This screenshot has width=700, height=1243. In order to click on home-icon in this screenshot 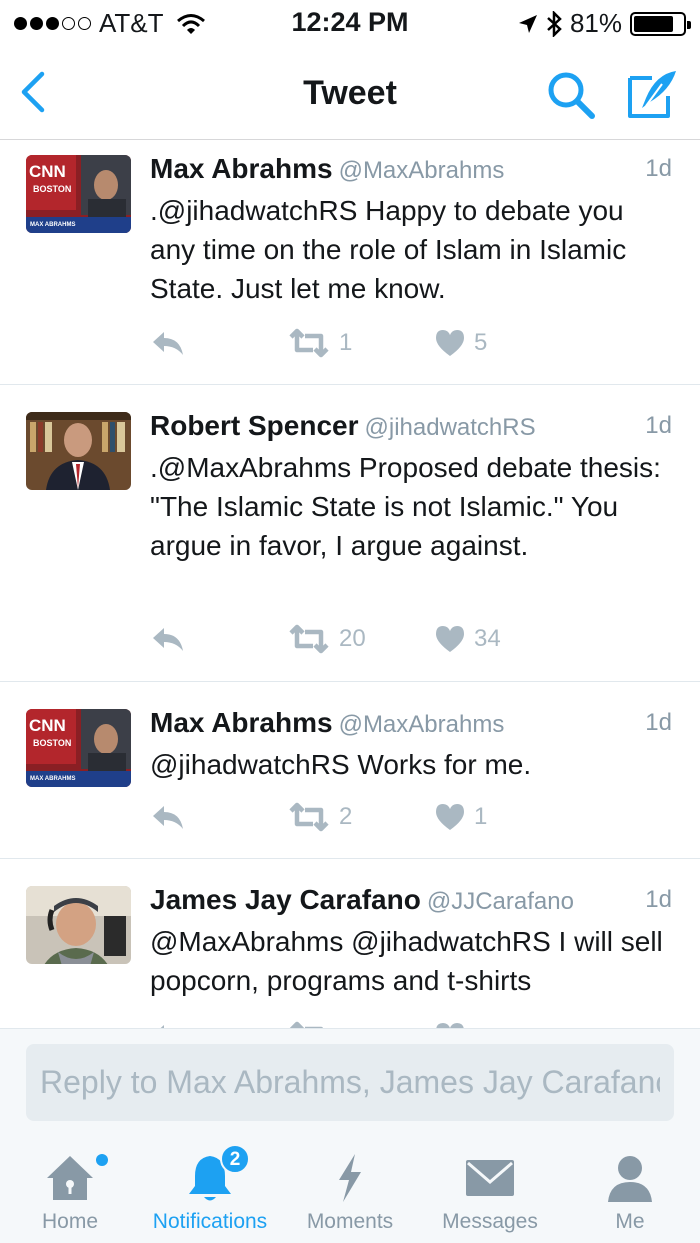, I will do `click(70, 1178)`.